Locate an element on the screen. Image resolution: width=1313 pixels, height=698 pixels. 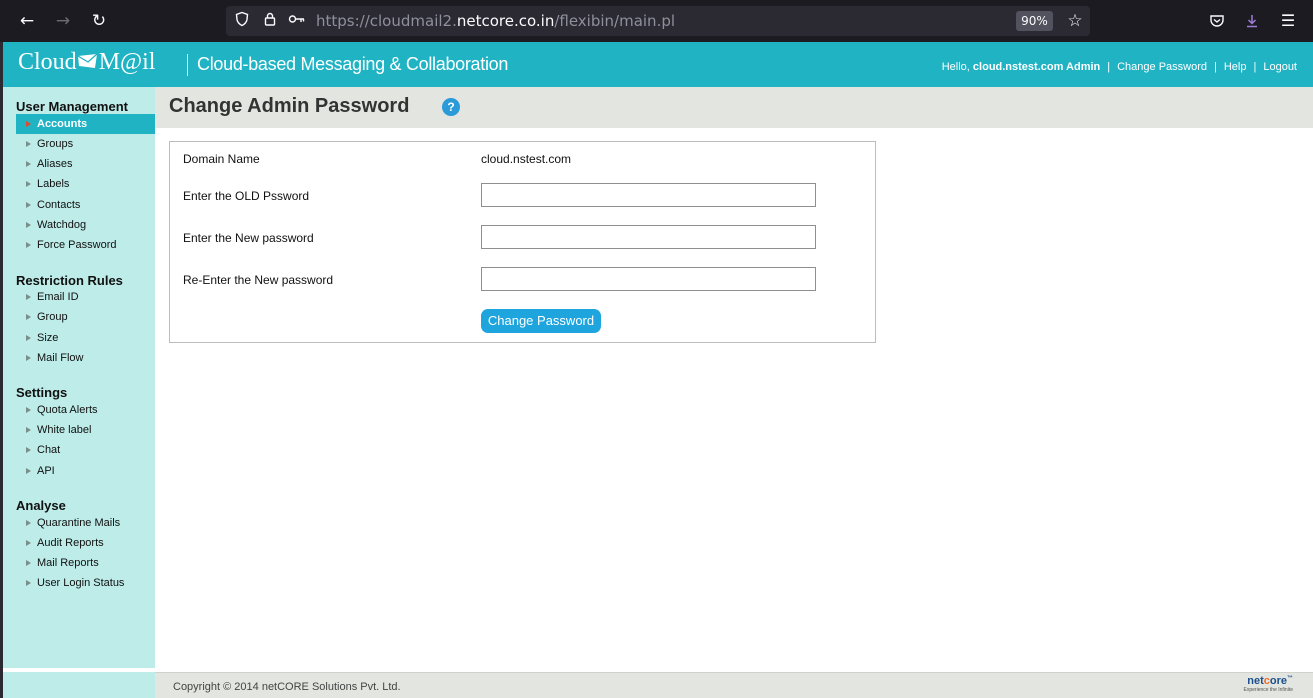
page-title: Change Admin Password is located at coordinates (289, 106).